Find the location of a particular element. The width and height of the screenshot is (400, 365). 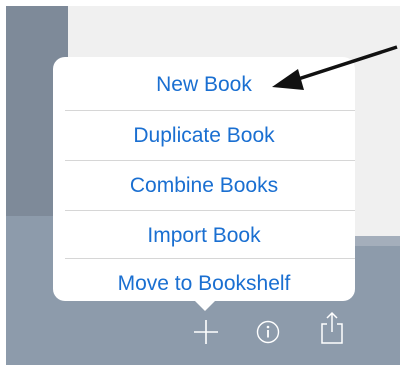

menu-item-label: Move to Bookshelf is located at coordinates (204, 283).